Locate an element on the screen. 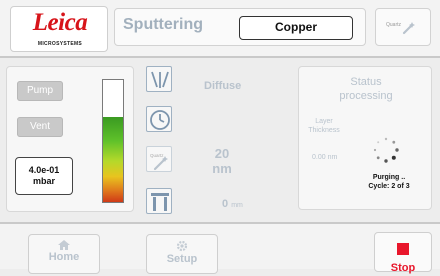 The image size is (440, 276). vent-button: Vent is located at coordinates (40, 127).